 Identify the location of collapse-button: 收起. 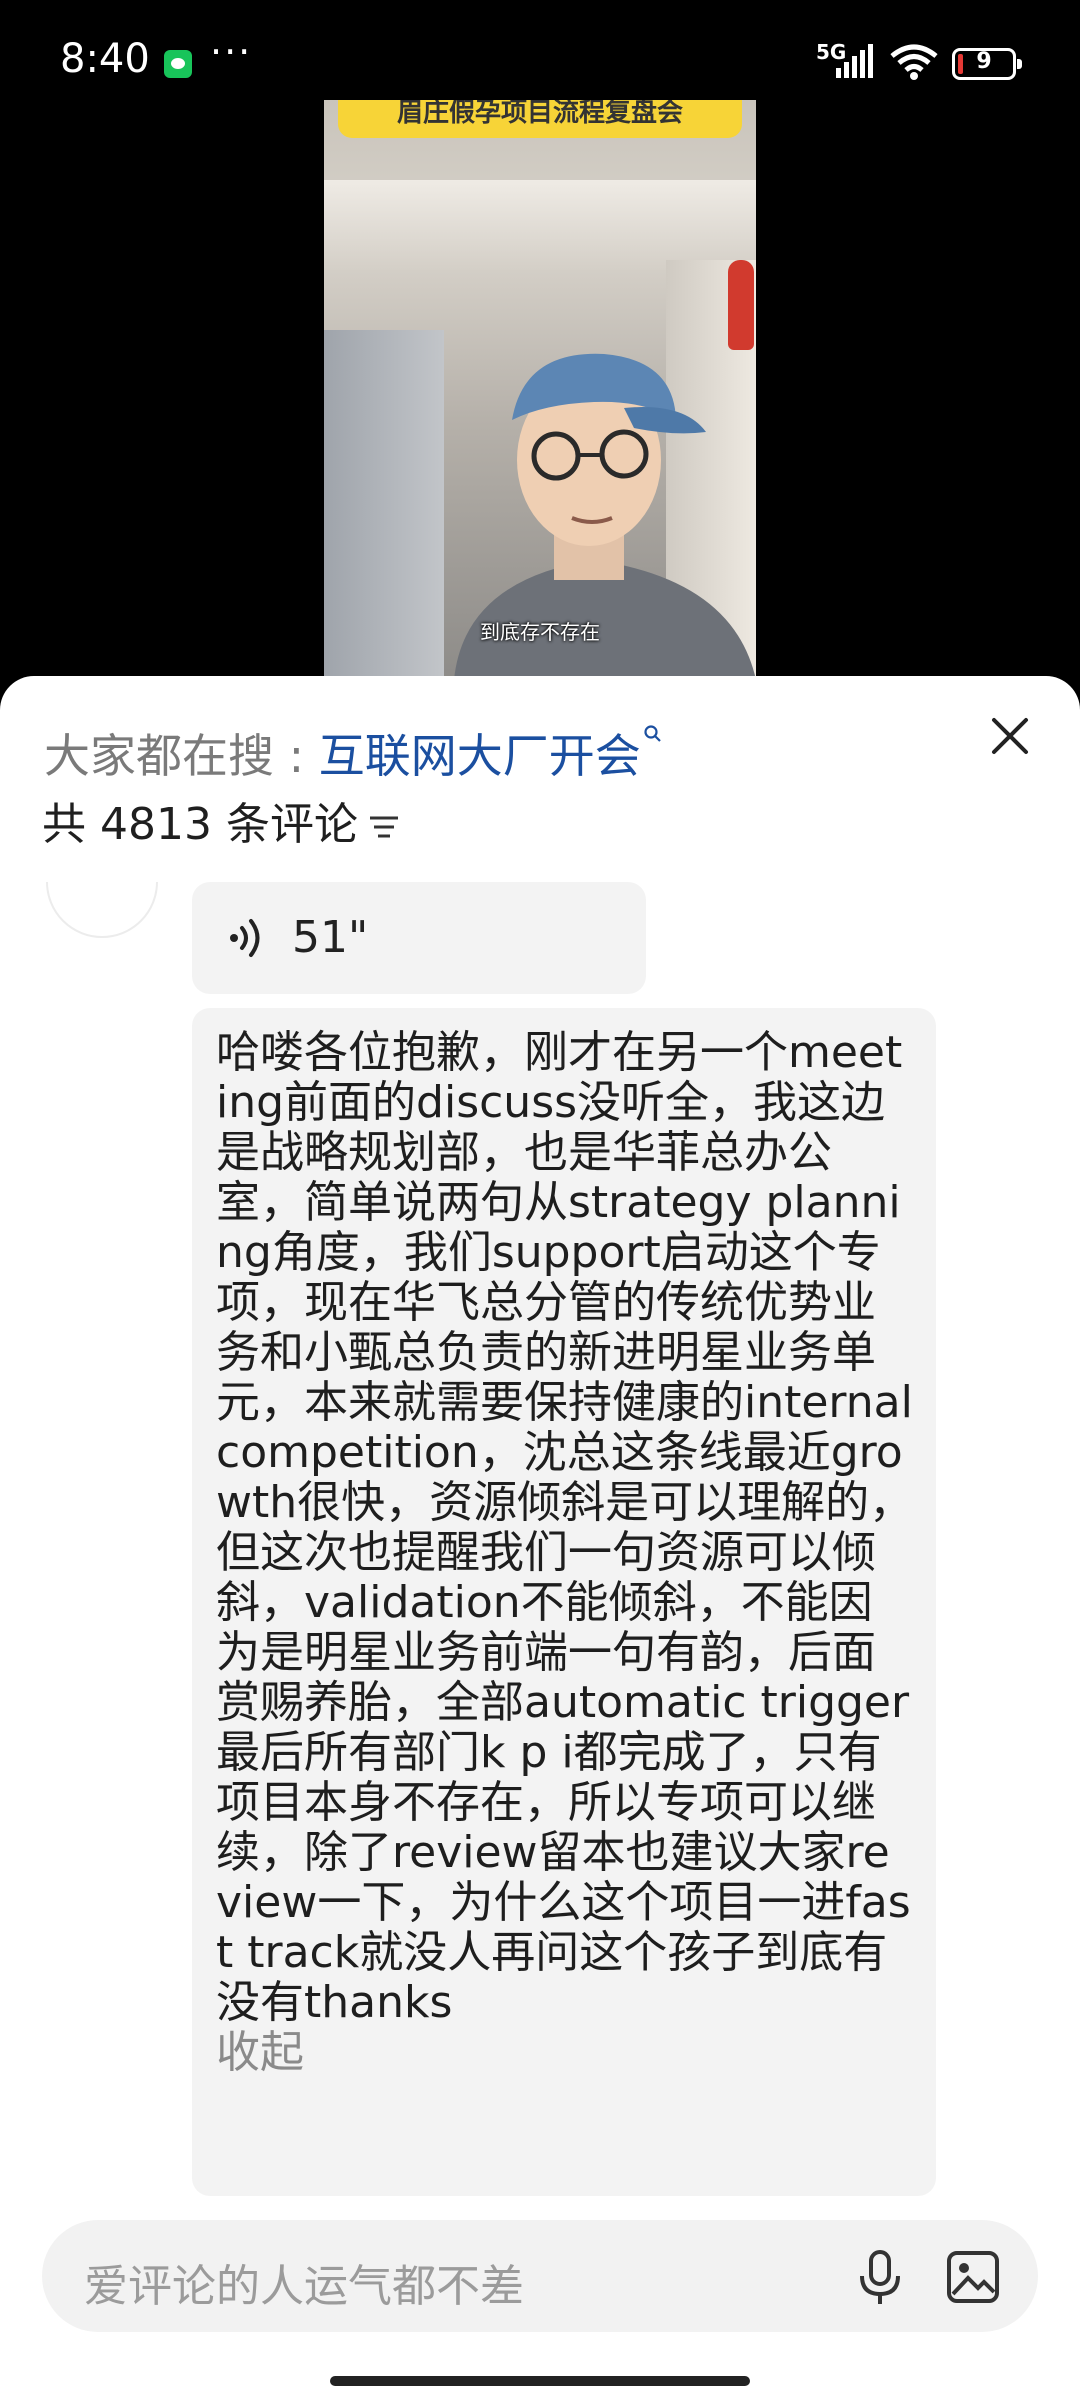
(565, 2053).